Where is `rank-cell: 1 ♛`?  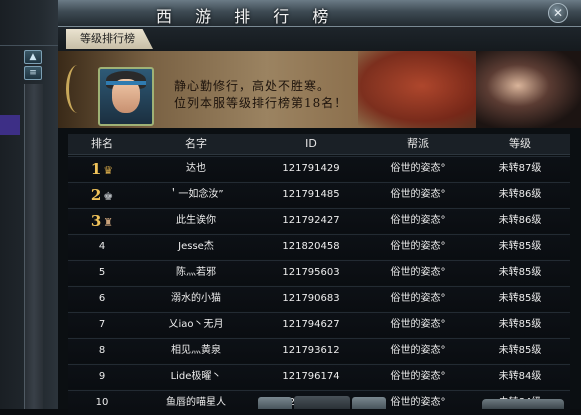 rank-cell: 1 ♛ is located at coordinates (102, 169).